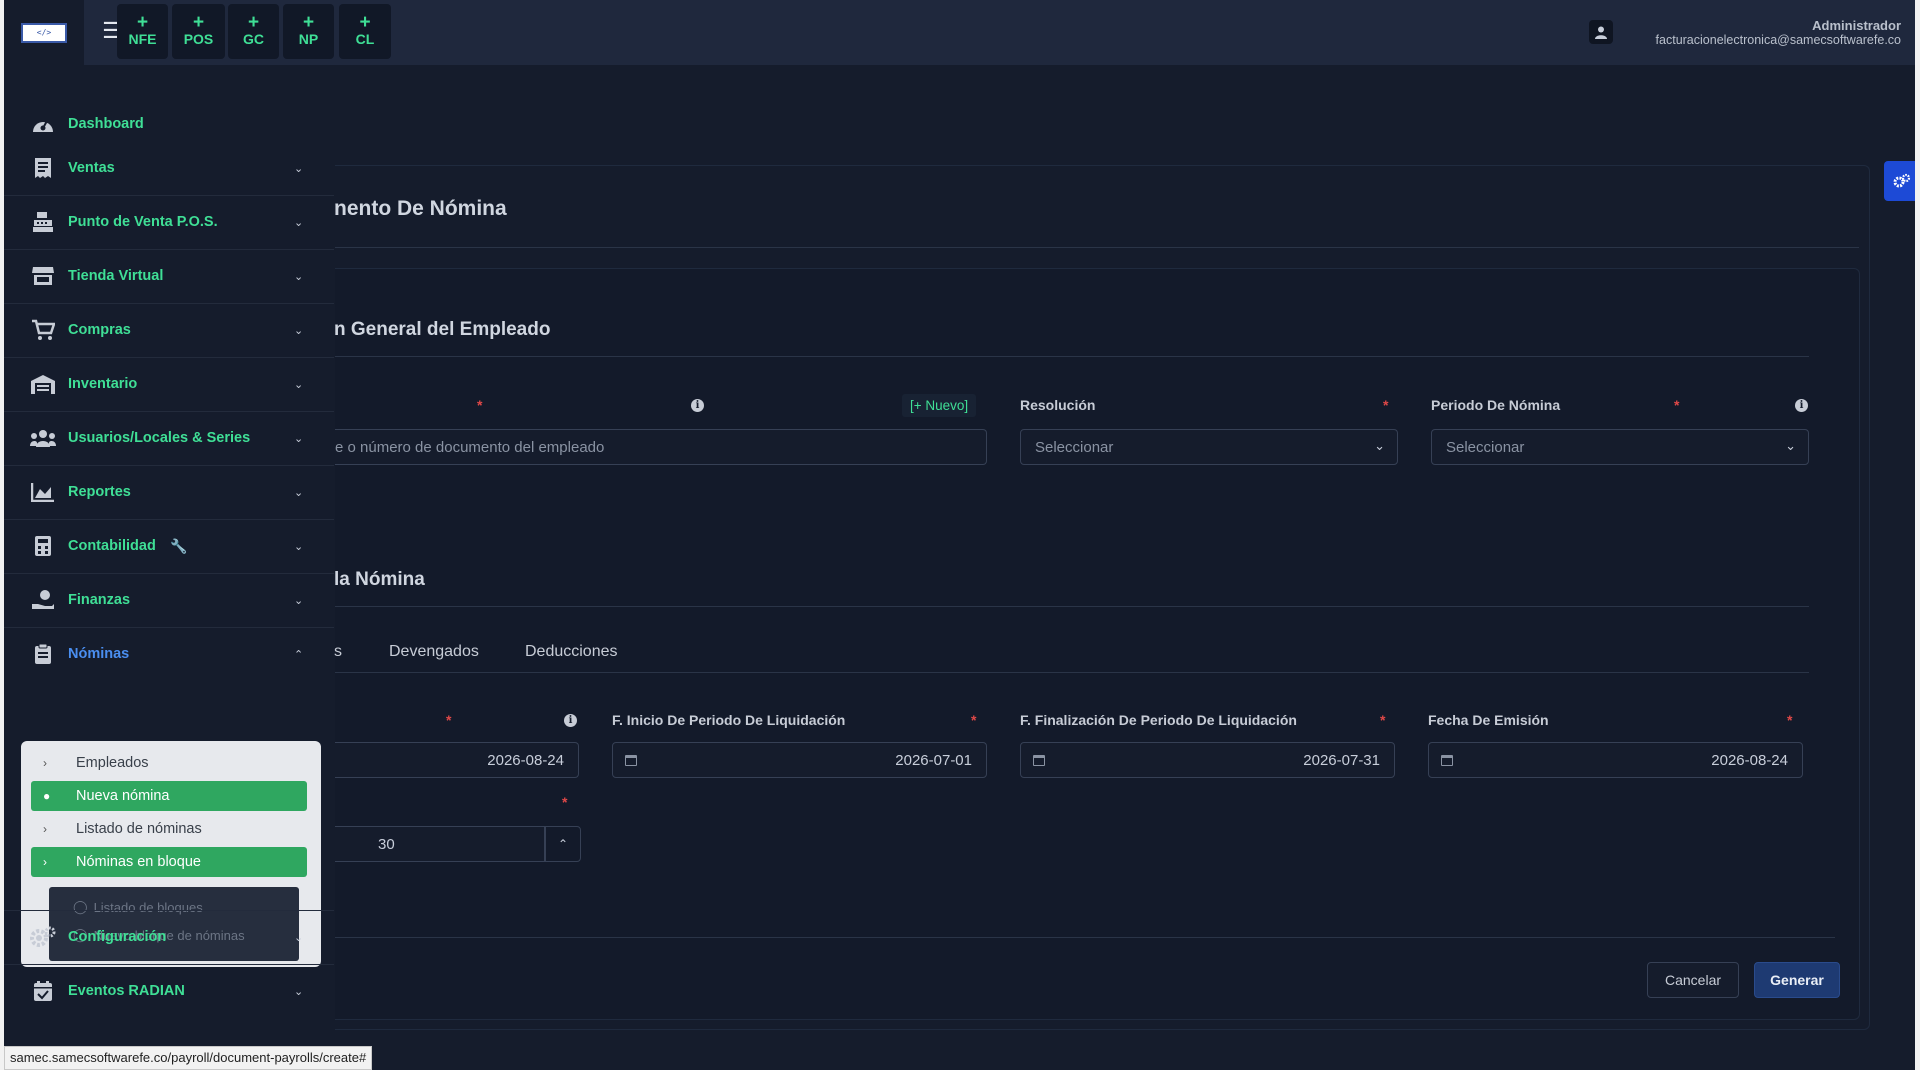 Image resolution: width=1920 pixels, height=1070 pixels. What do you see at coordinates (1797, 980) in the screenshot?
I see `generate-button: Generar` at bounding box center [1797, 980].